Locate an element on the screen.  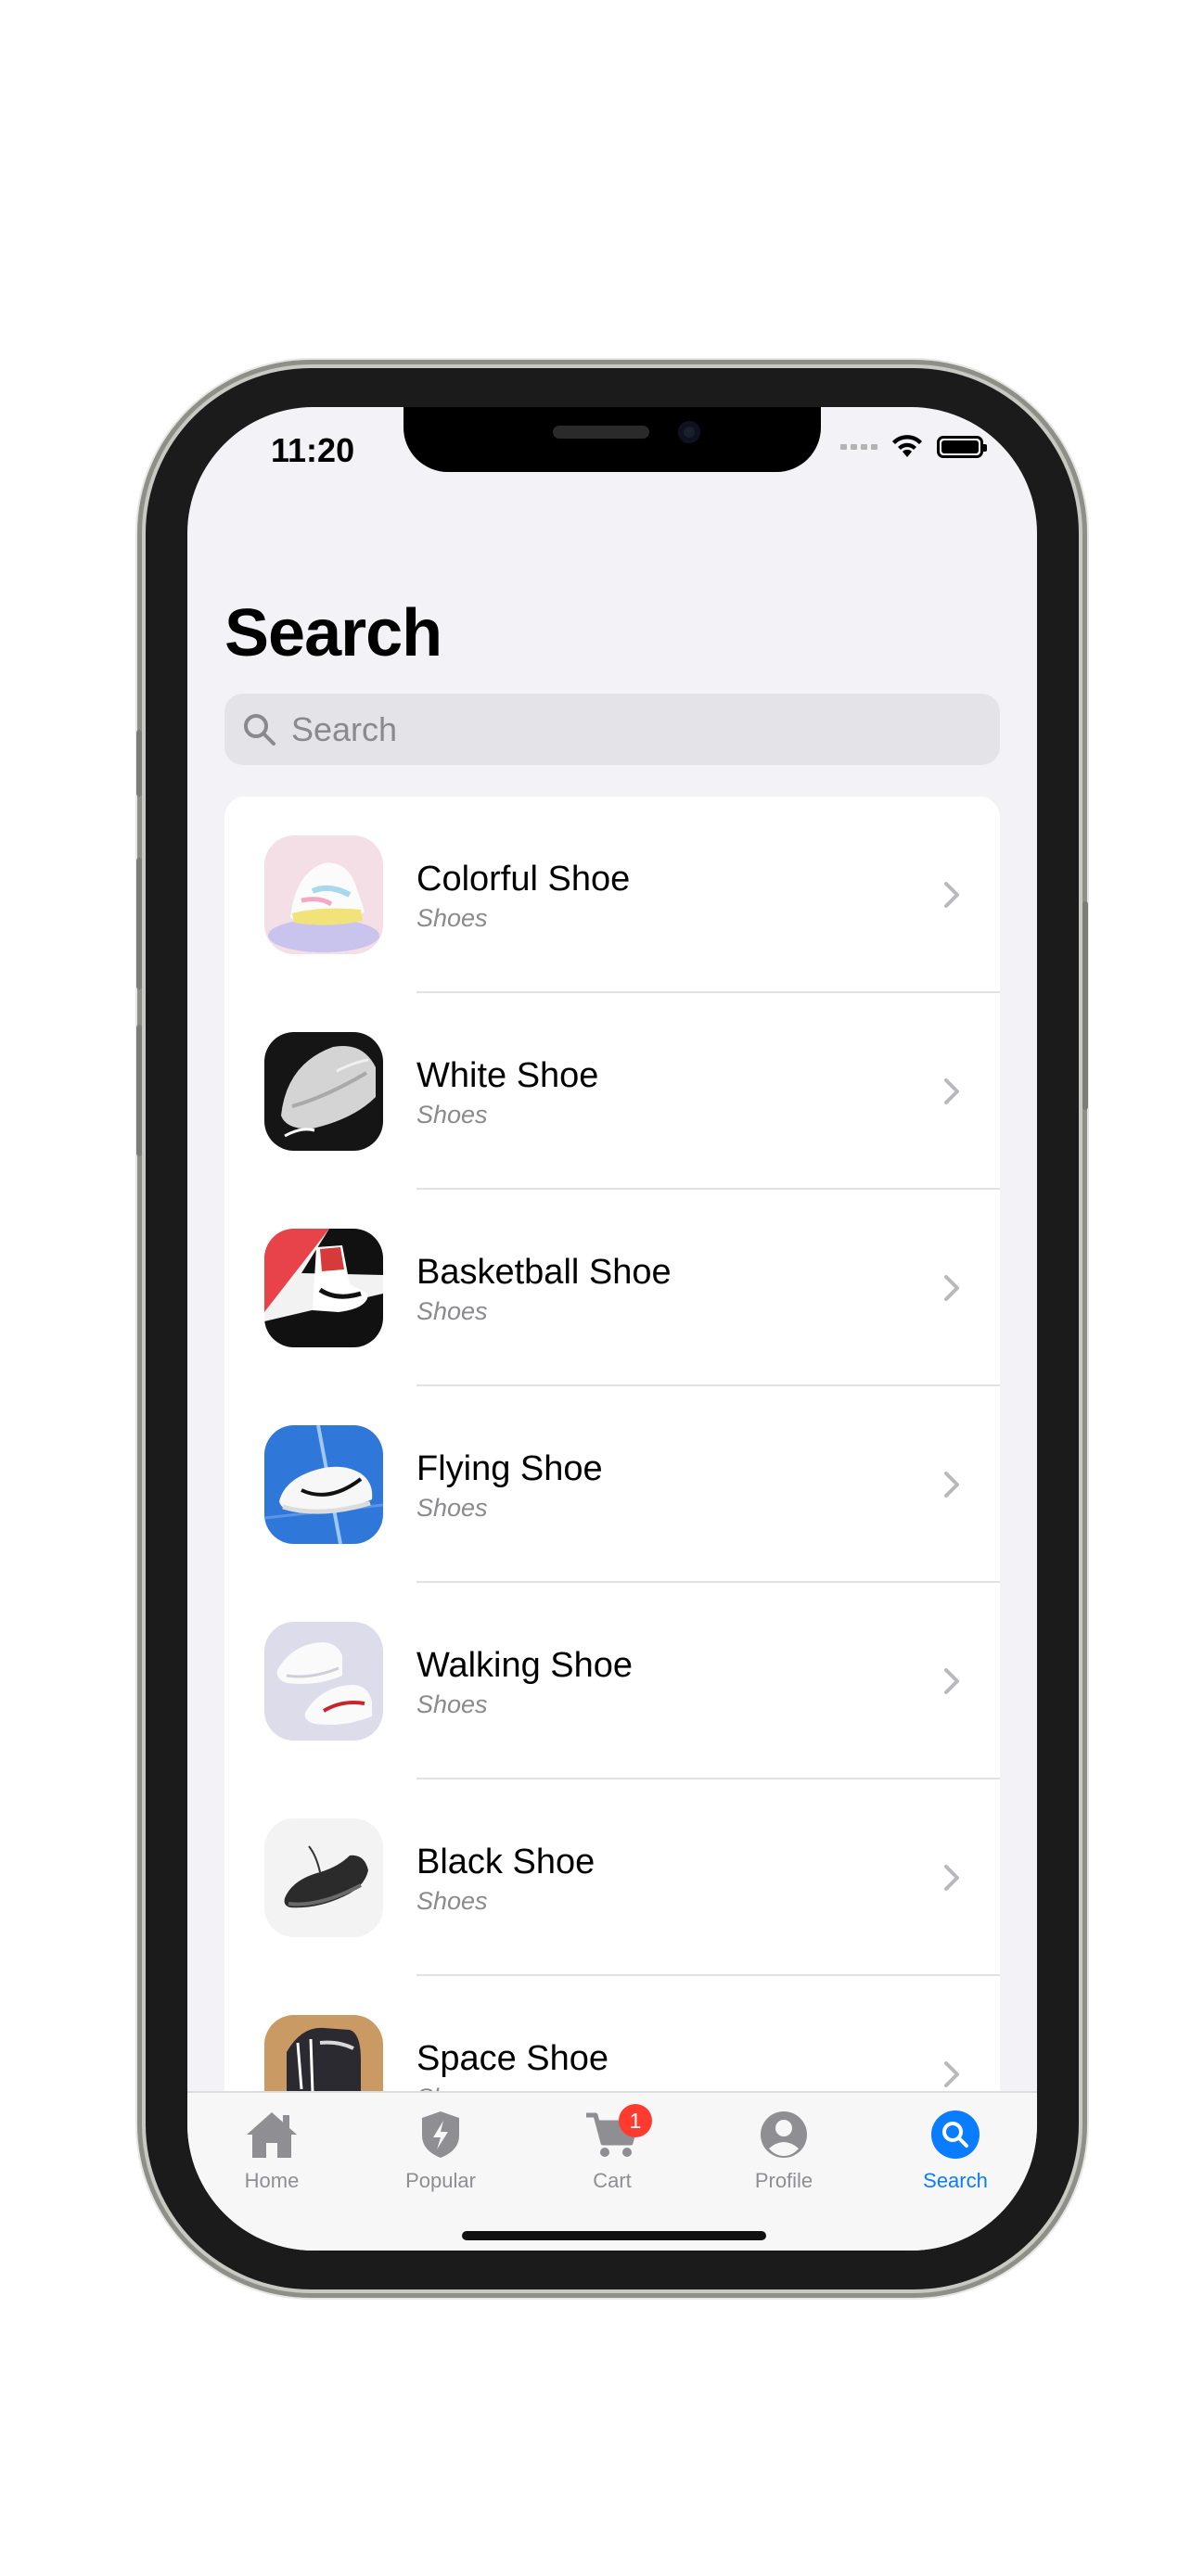
list-item: Black Shoe Shoes is located at coordinates (612, 1878).